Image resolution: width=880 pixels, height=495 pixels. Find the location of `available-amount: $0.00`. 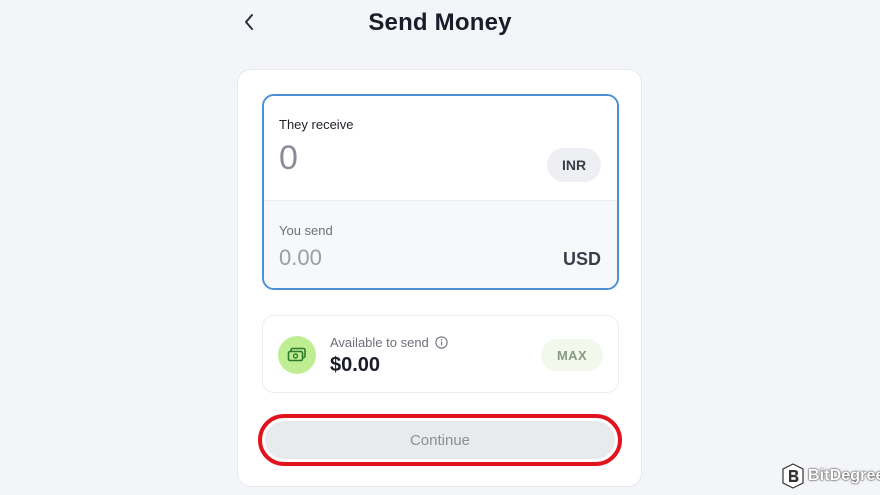

available-amount: $0.00 is located at coordinates (355, 365).